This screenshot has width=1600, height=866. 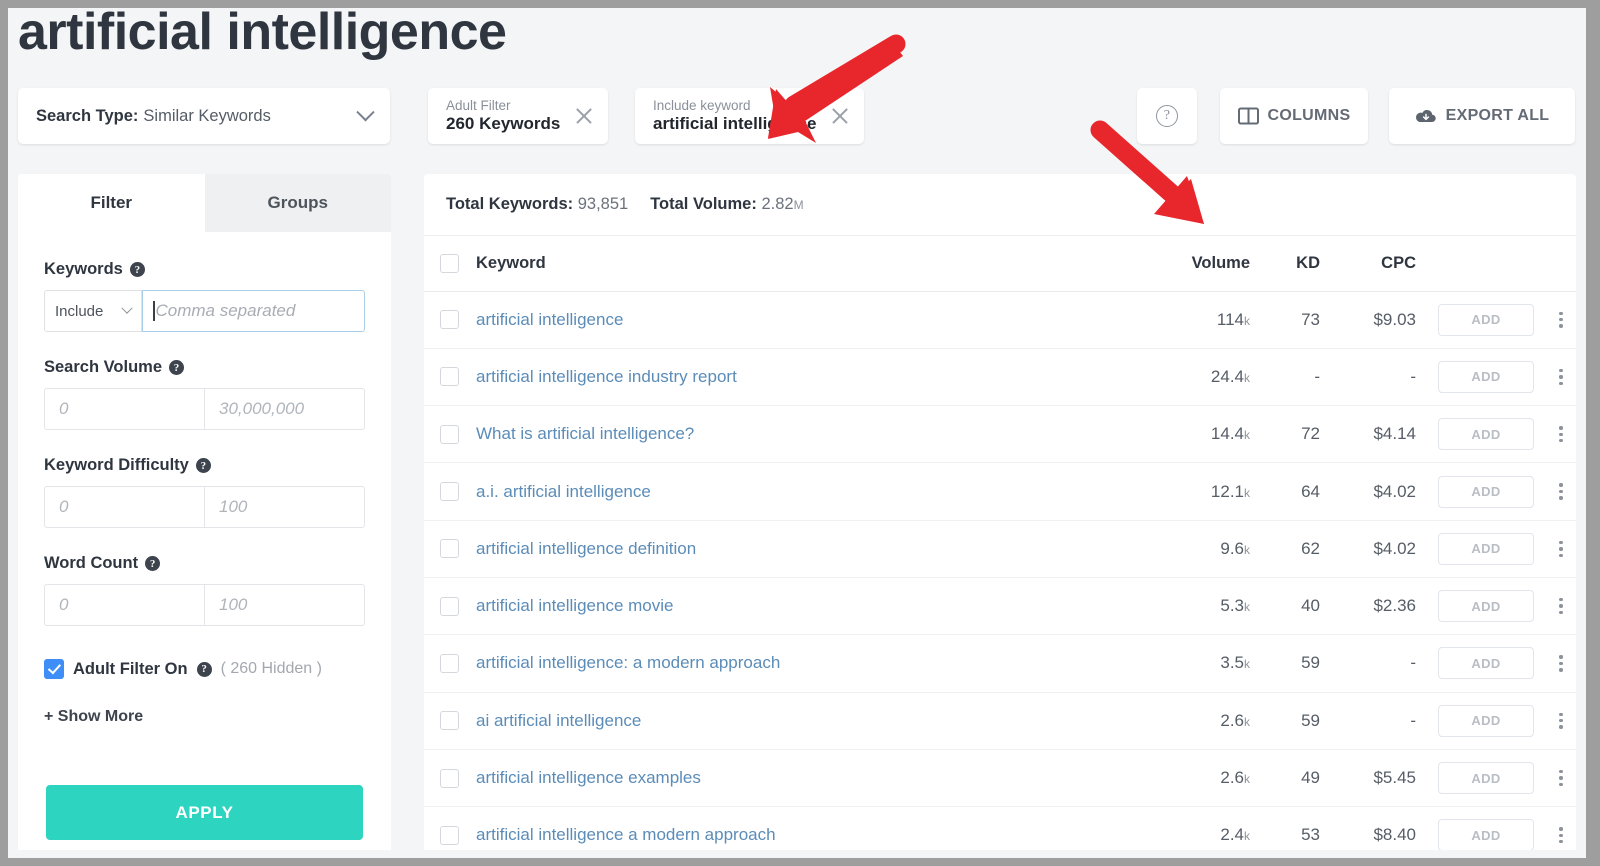 I want to click on sidebar-tabs: Filter Groups, so click(x=204, y=203).